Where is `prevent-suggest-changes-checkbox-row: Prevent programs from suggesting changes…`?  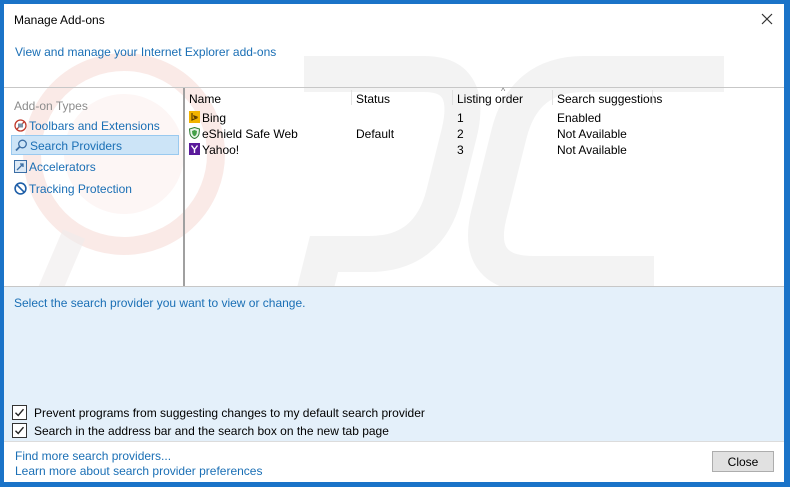 prevent-suggest-changes-checkbox-row: Prevent programs from suggesting changes… is located at coordinates (218, 413).